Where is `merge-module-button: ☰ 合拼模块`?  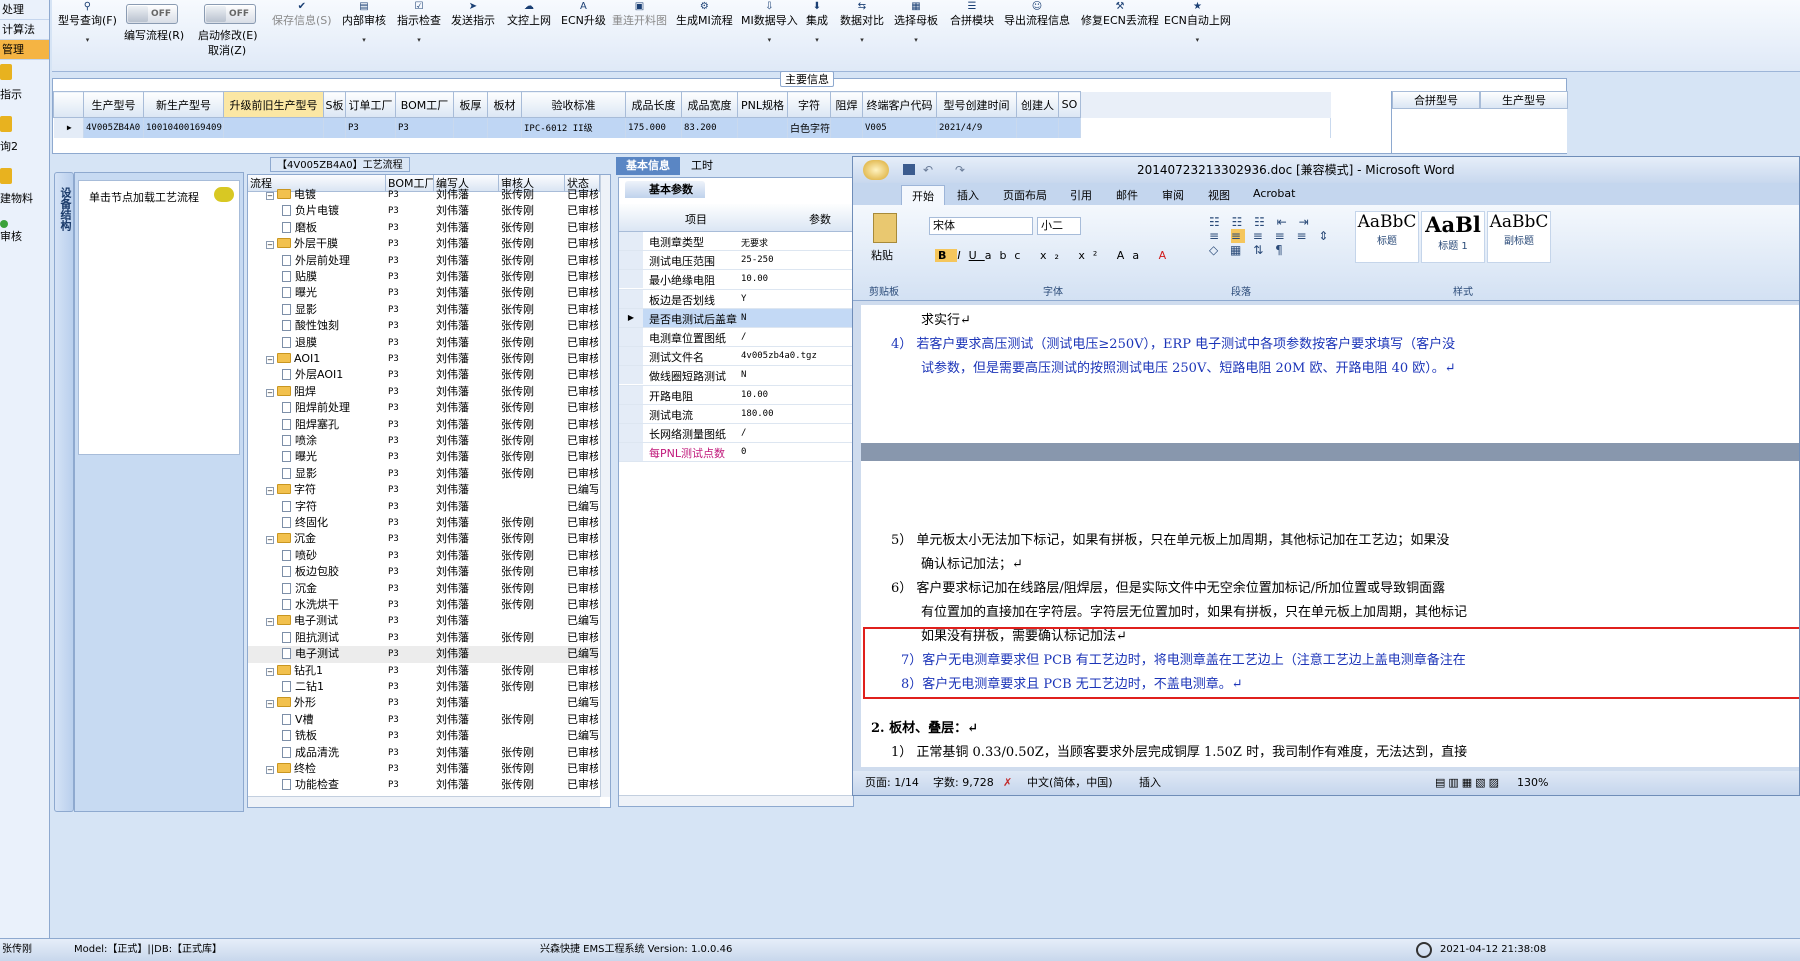
merge-module-button: ☰ 合拼模块 is located at coordinates (972, 15).